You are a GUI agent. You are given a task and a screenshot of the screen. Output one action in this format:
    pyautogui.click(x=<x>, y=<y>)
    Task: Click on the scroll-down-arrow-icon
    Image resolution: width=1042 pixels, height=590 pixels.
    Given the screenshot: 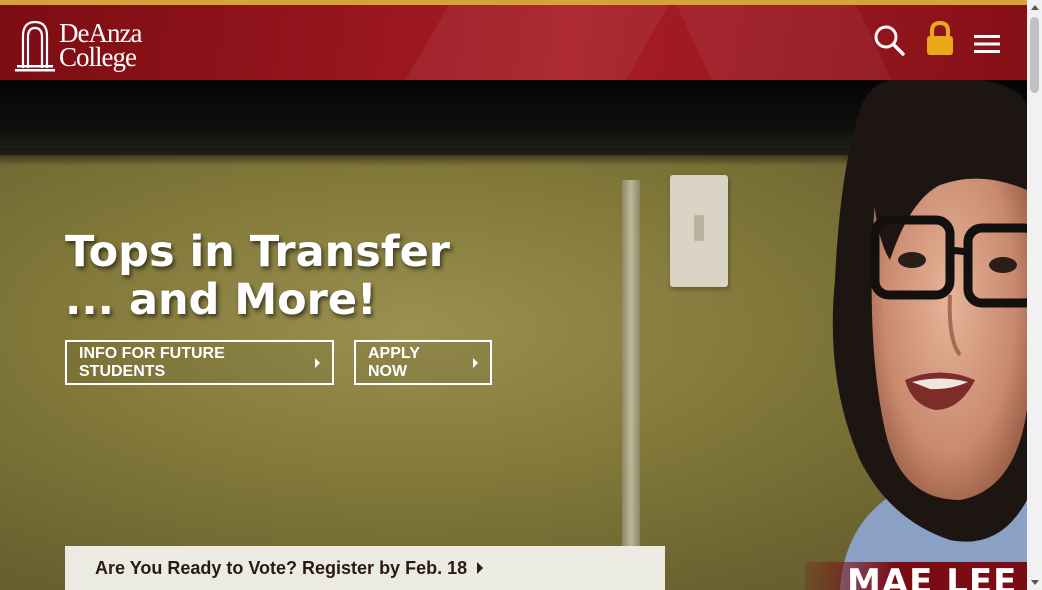 What is the action you would take?
    pyautogui.click(x=1035, y=582)
    